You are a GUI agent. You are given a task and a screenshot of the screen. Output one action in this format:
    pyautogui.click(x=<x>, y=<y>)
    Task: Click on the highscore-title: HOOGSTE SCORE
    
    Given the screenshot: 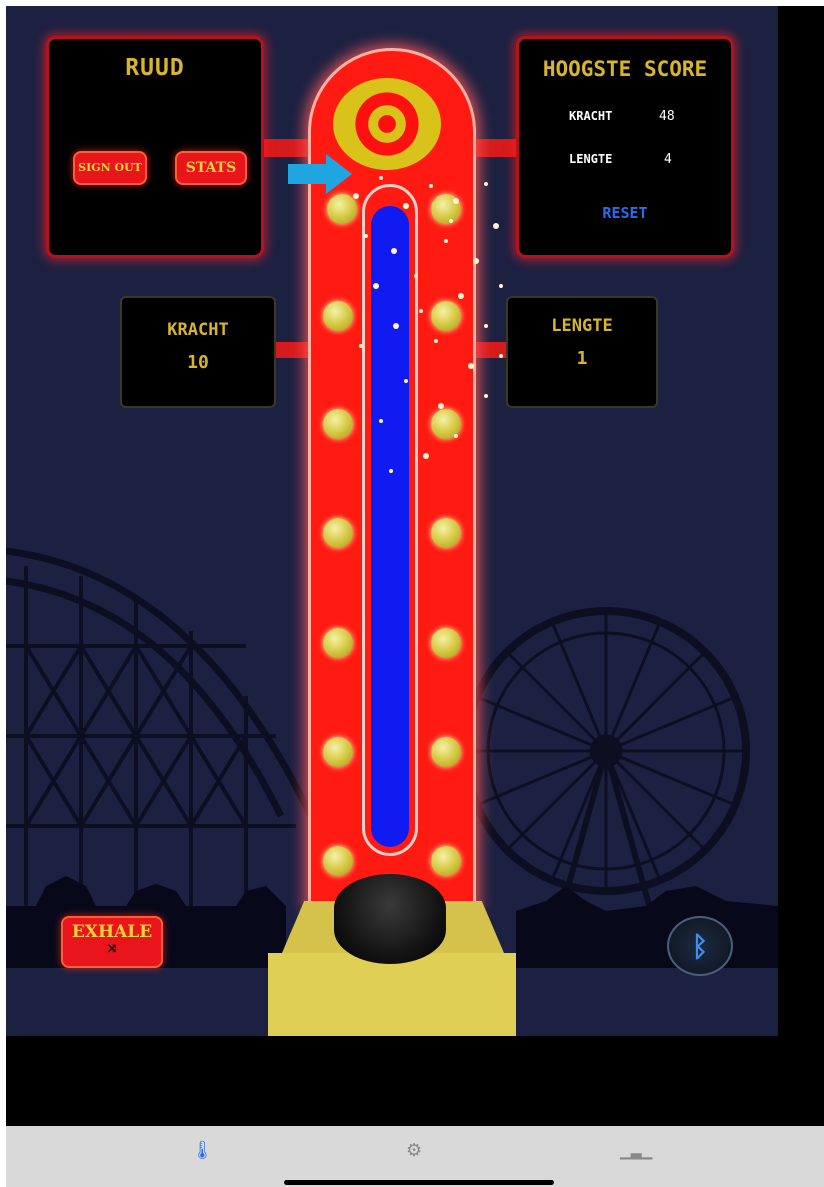 What is the action you would take?
    pyautogui.click(x=625, y=69)
    